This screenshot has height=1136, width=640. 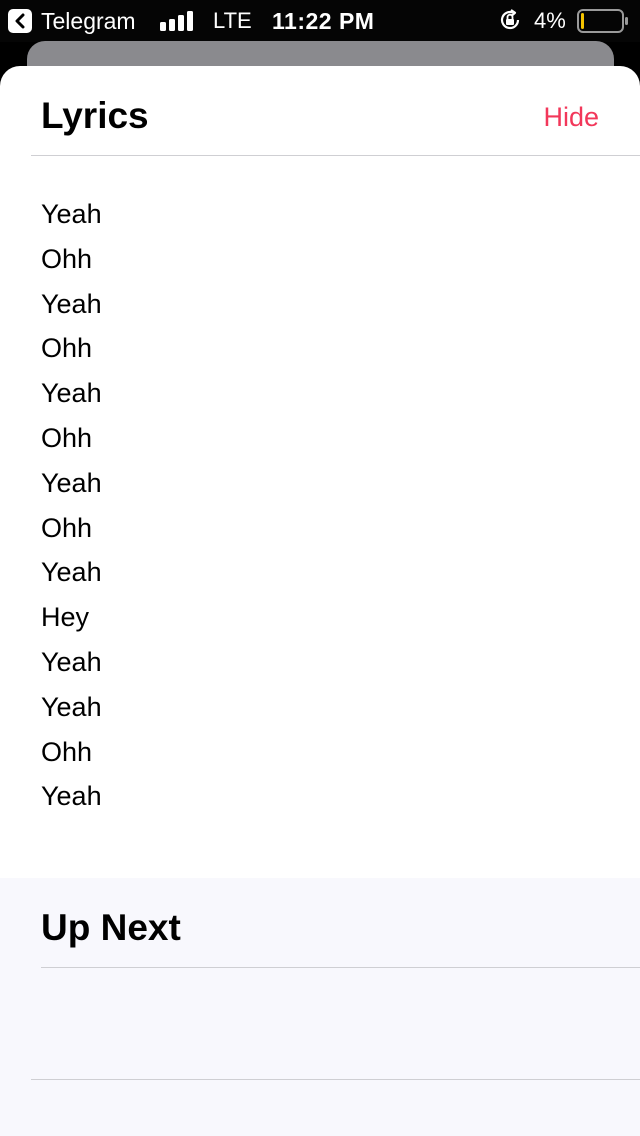 What do you see at coordinates (20, 21) in the screenshot?
I see `chevron-left-icon` at bounding box center [20, 21].